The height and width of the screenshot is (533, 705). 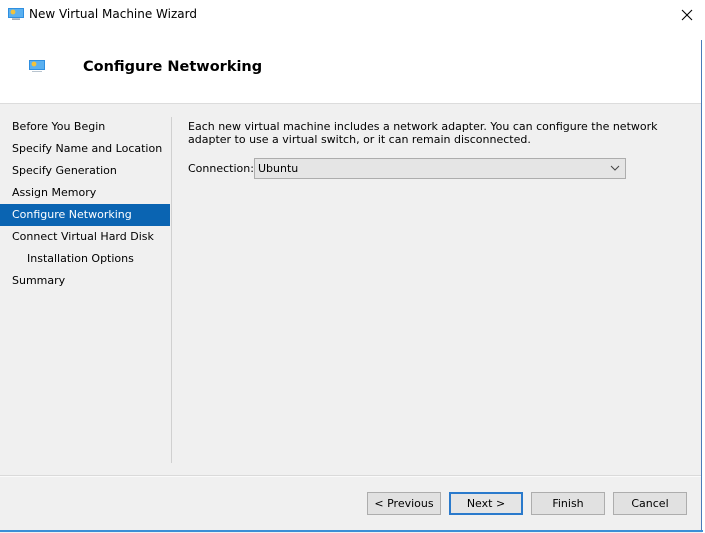 What do you see at coordinates (278, 168) in the screenshot?
I see `connection-value: Ubuntu` at bounding box center [278, 168].